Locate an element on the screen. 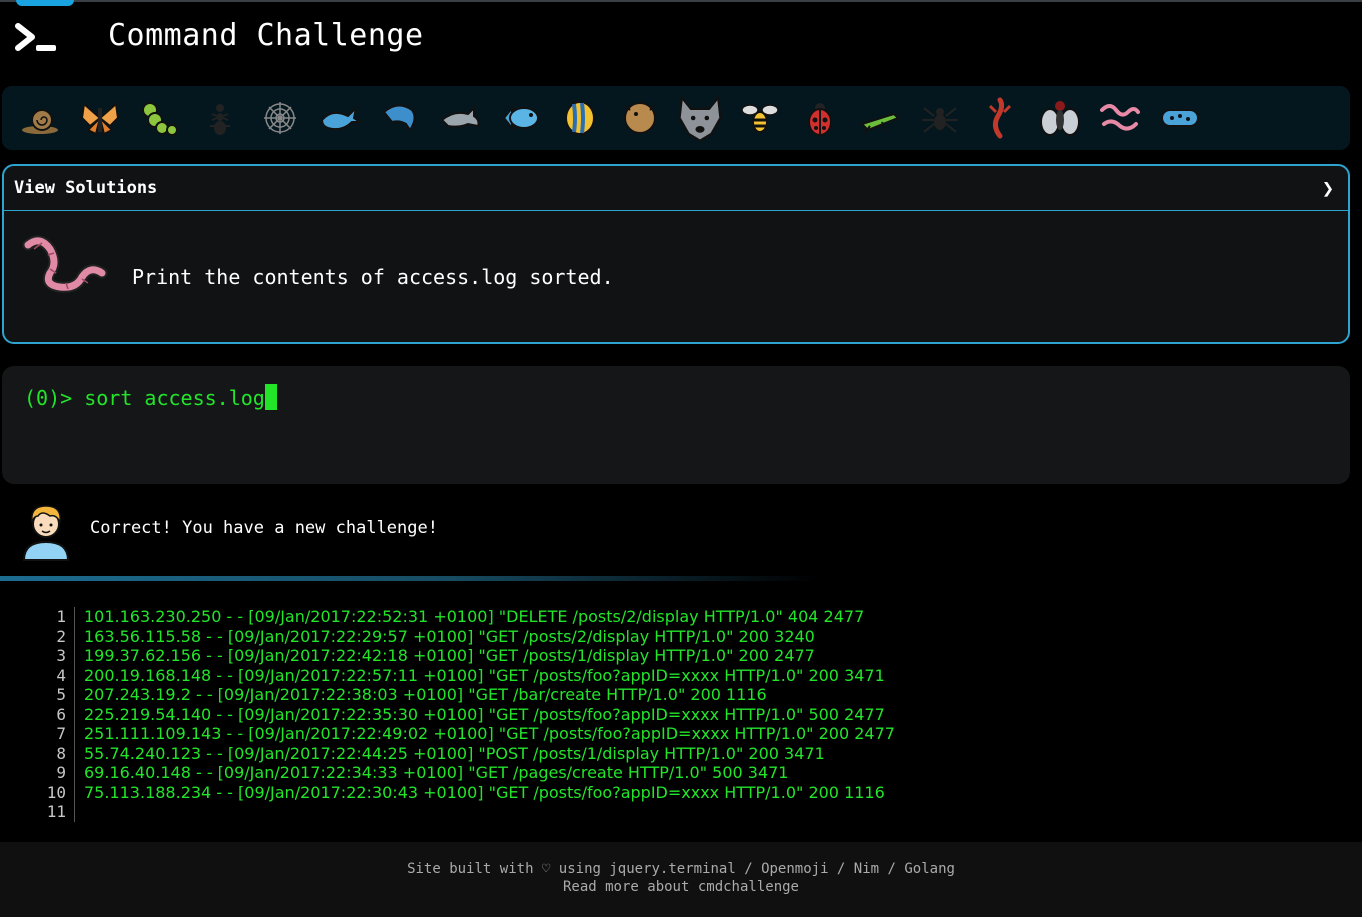 This screenshot has height=917, width=1362. terminal-prompt-icon is located at coordinates (36, 38).